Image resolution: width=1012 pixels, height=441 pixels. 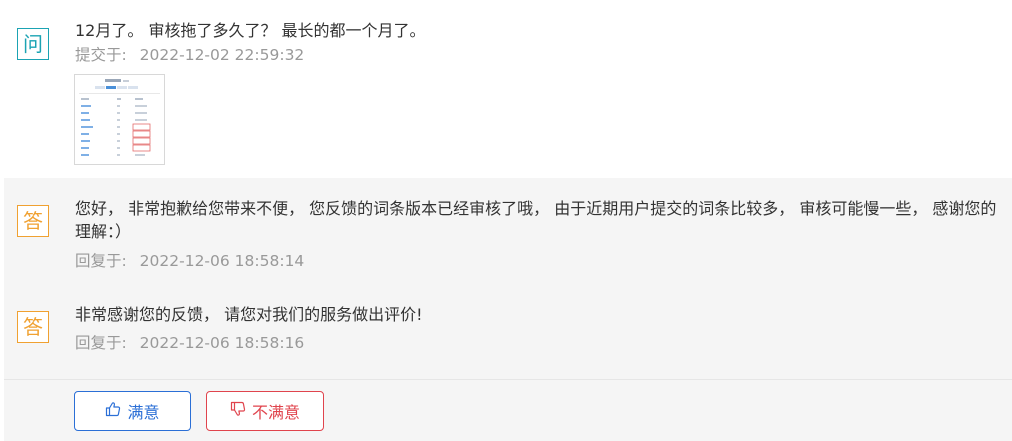 What do you see at coordinates (33, 327) in the screenshot?
I see `answer-badge-2: 答` at bounding box center [33, 327].